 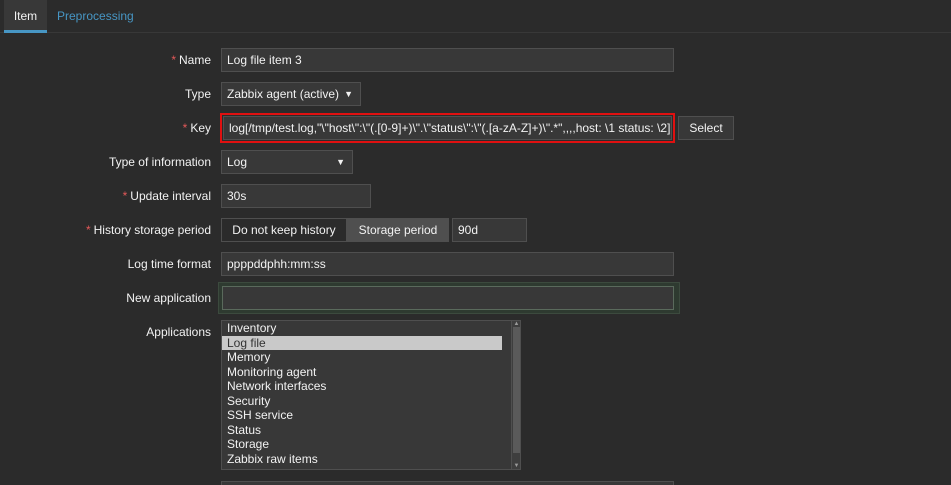 What do you see at coordinates (371, 459) in the screenshot?
I see `application-option: Zabbix raw items` at bounding box center [371, 459].